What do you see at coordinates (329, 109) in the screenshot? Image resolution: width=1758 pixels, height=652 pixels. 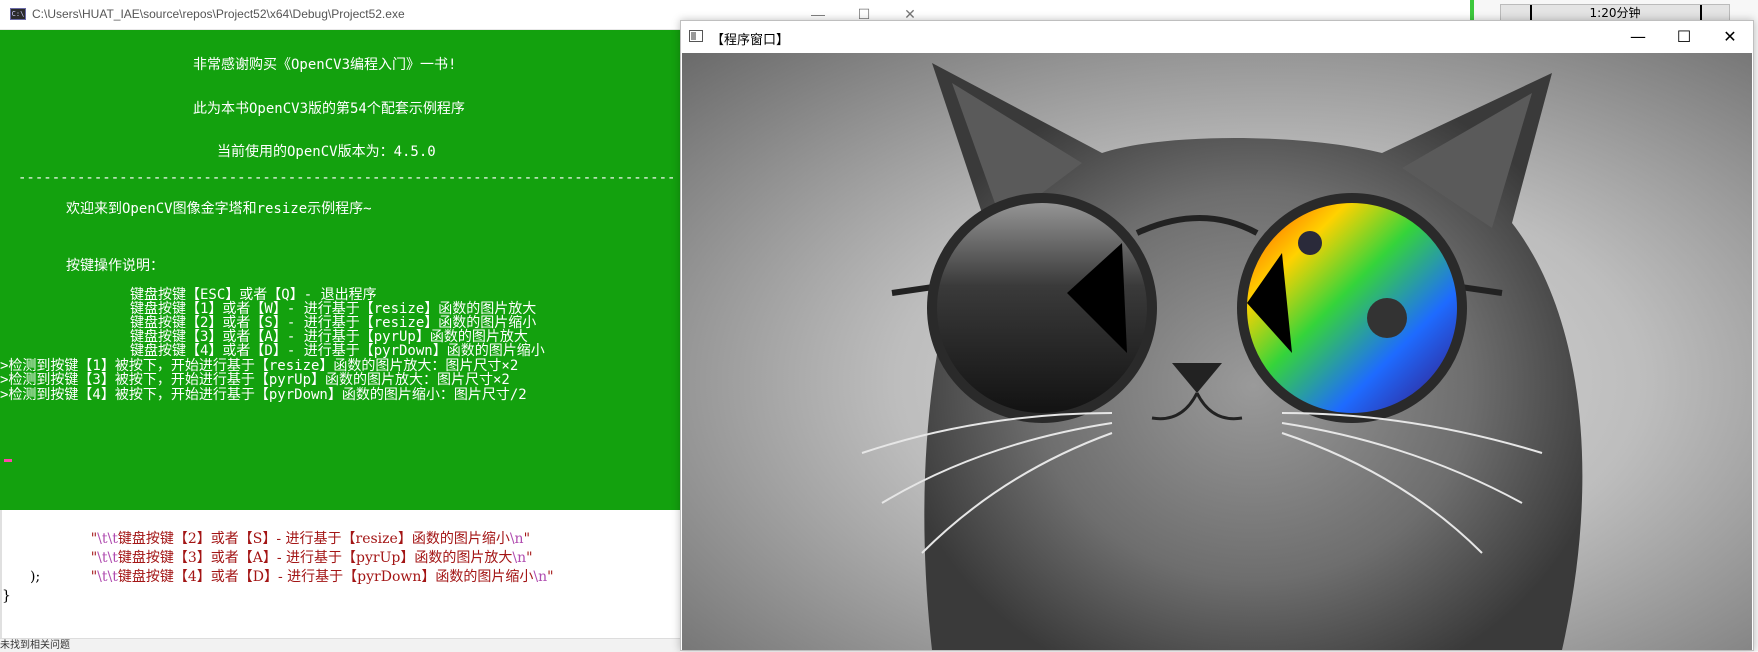 I see `console-line: 此为本书OpenCV3版的第54个配套示例程序` at bounding box center [329, 109].